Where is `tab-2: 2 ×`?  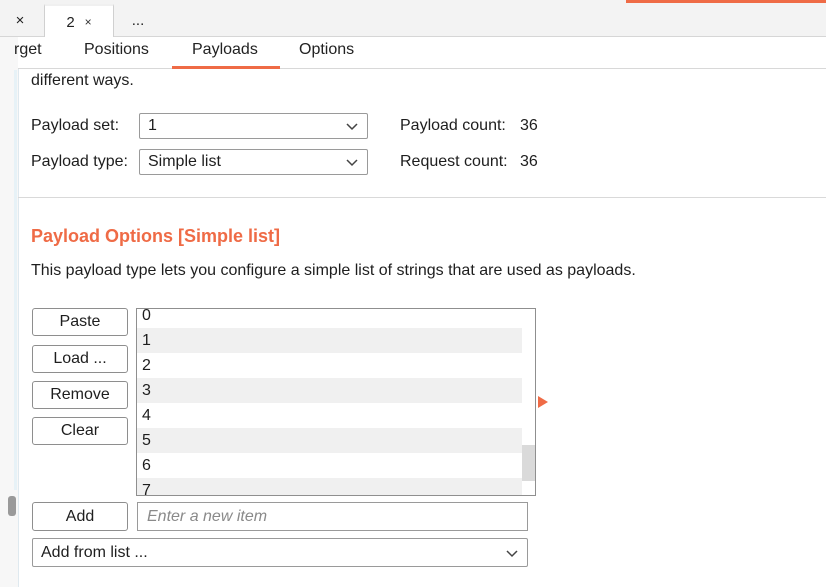
tab-2: 2 × is located at coordinates (79, 21).